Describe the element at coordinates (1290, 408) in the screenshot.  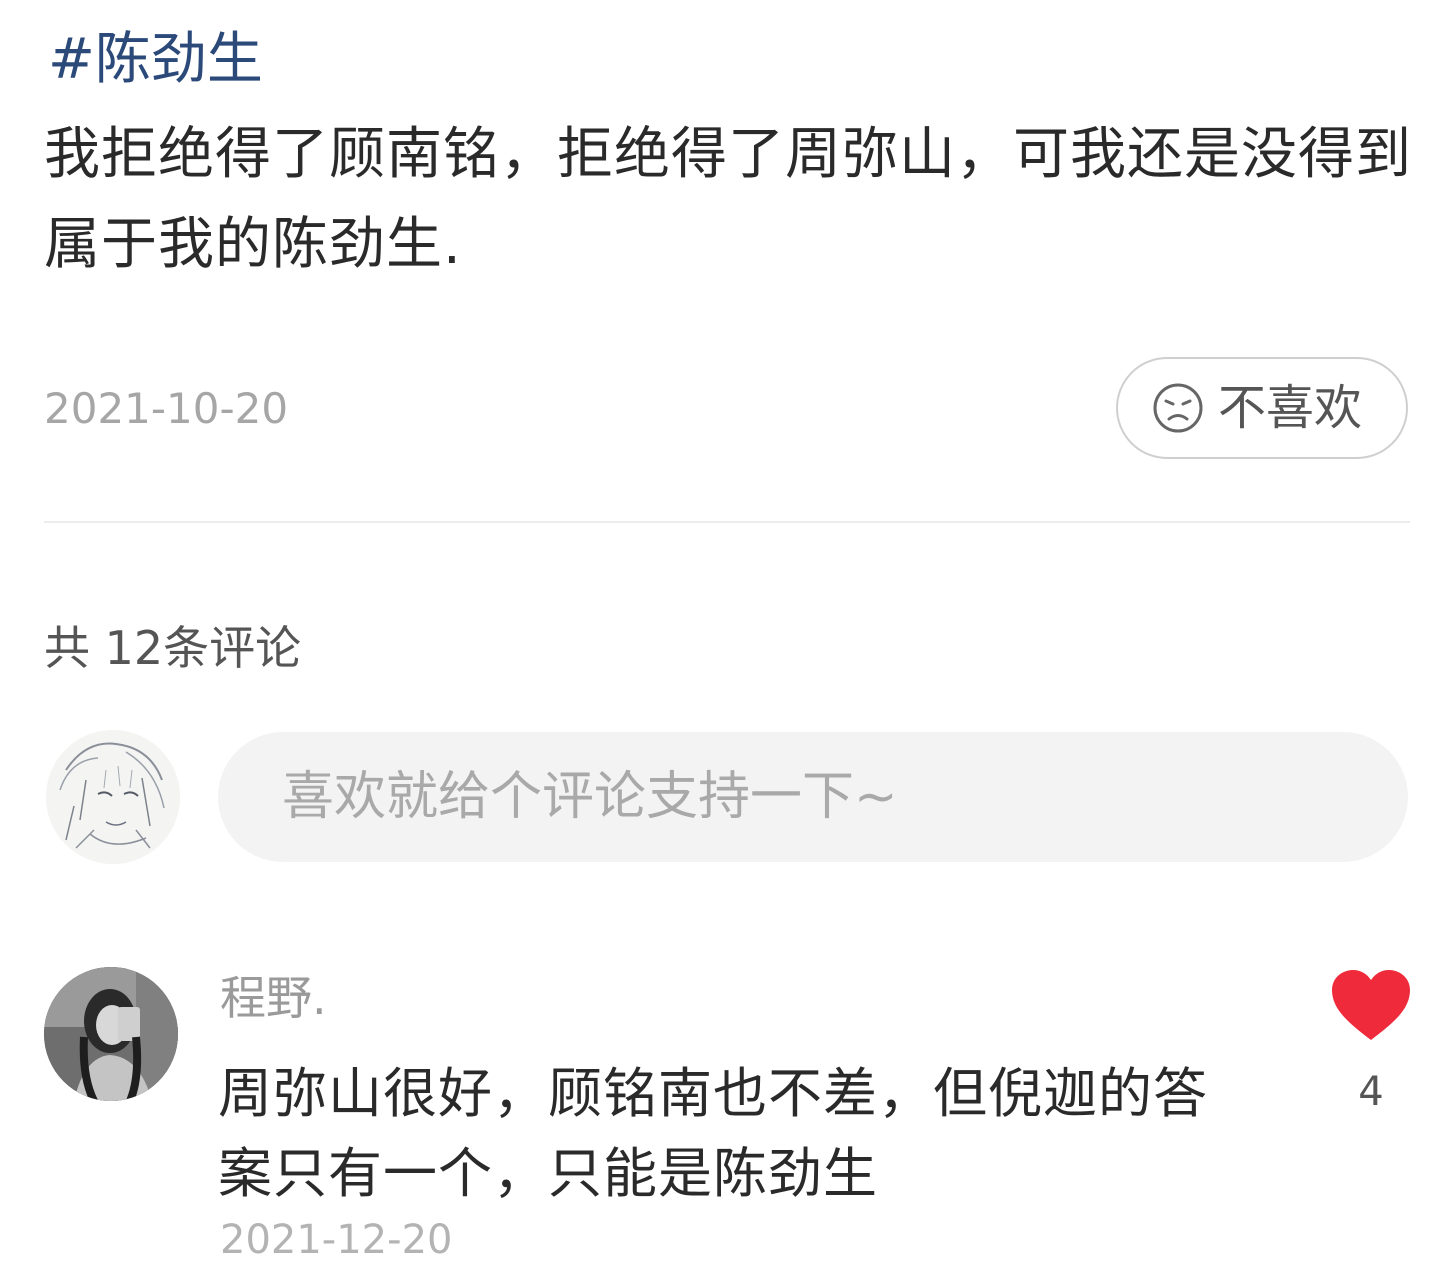
I see `dislike-label: 不喜欢` at that location.